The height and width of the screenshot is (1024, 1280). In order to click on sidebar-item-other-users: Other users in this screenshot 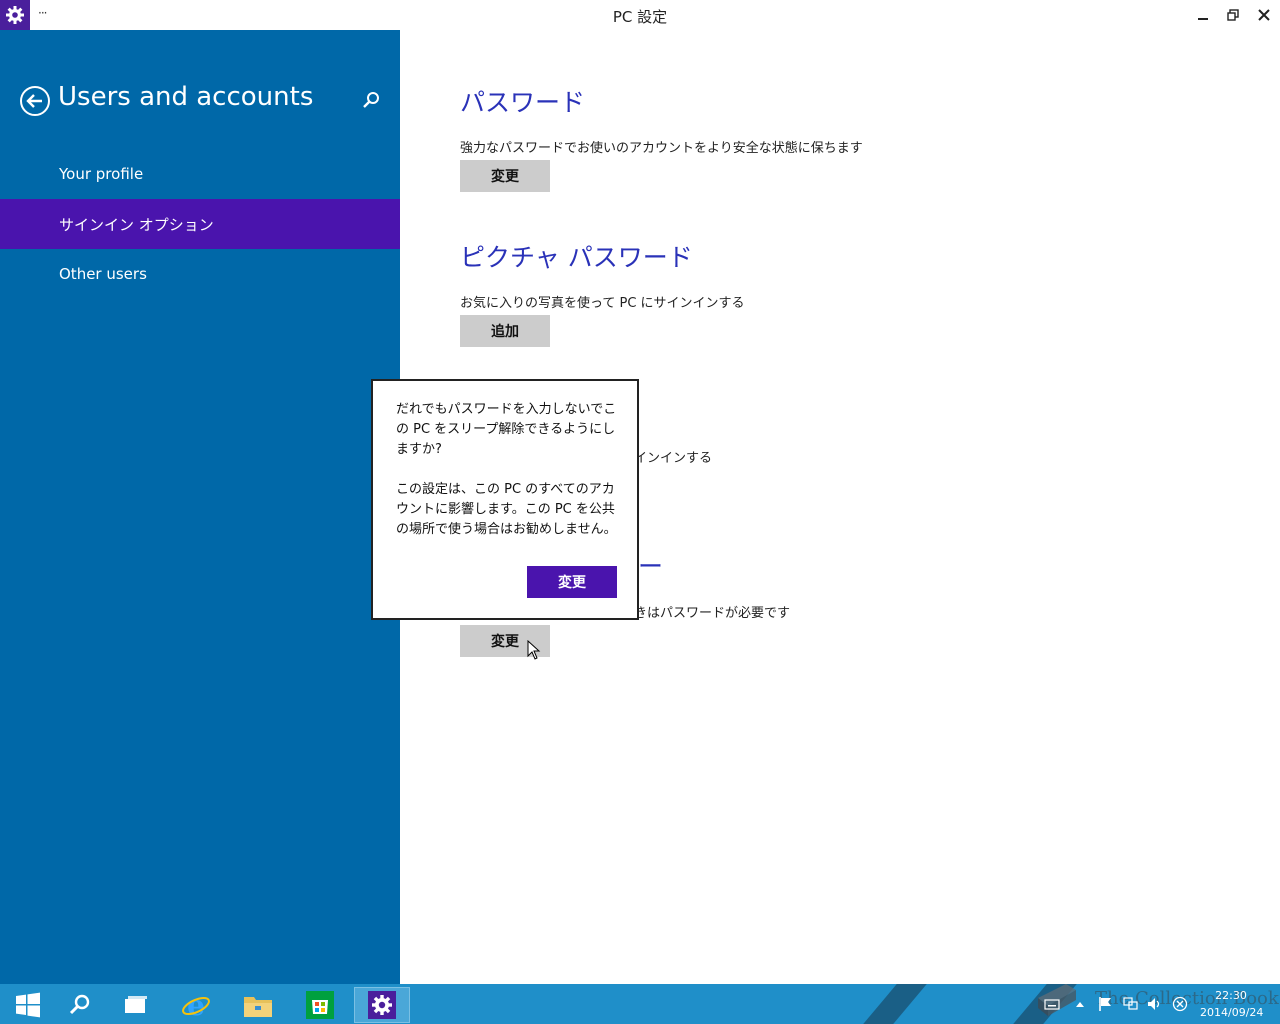, I will do `click(200, 274)`.